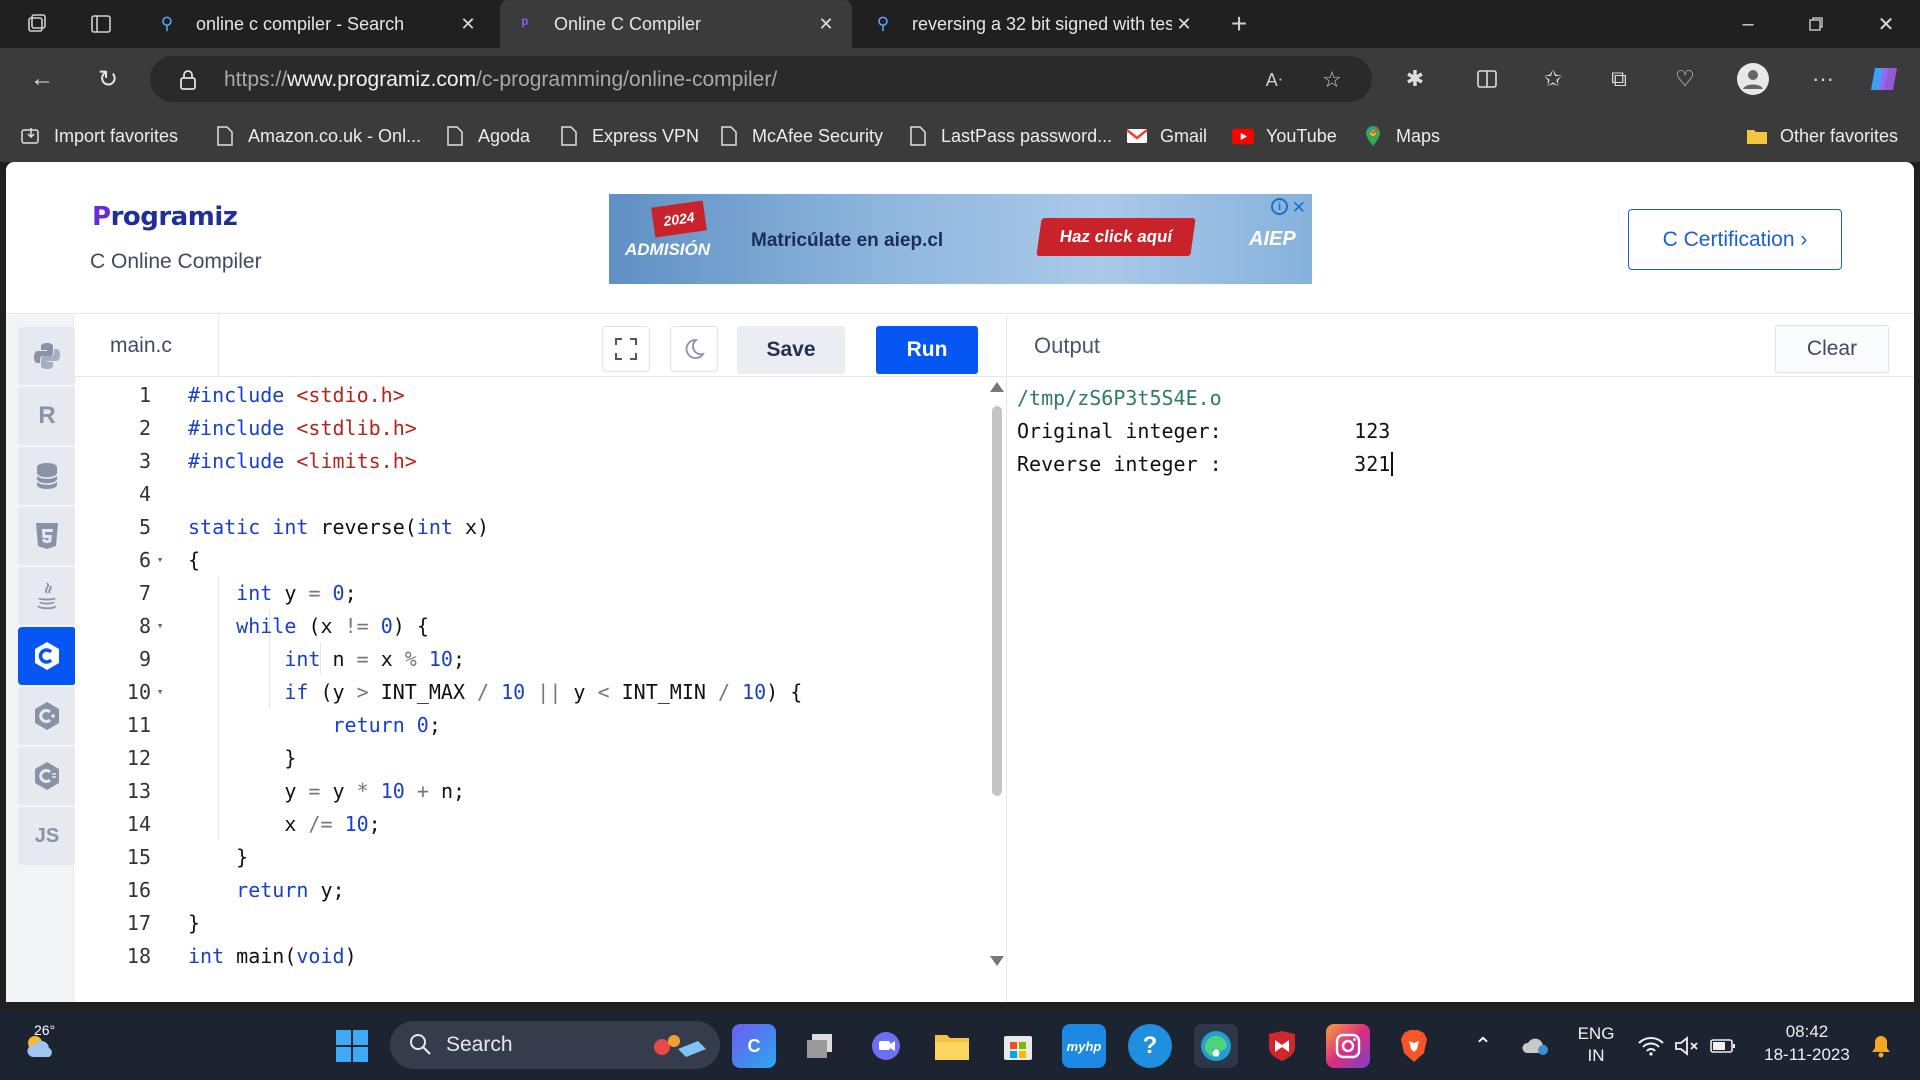 The height and width of the screenshot is (1080, 1920). I want to click on code-line: 6 ▾{, so click(169, 559).